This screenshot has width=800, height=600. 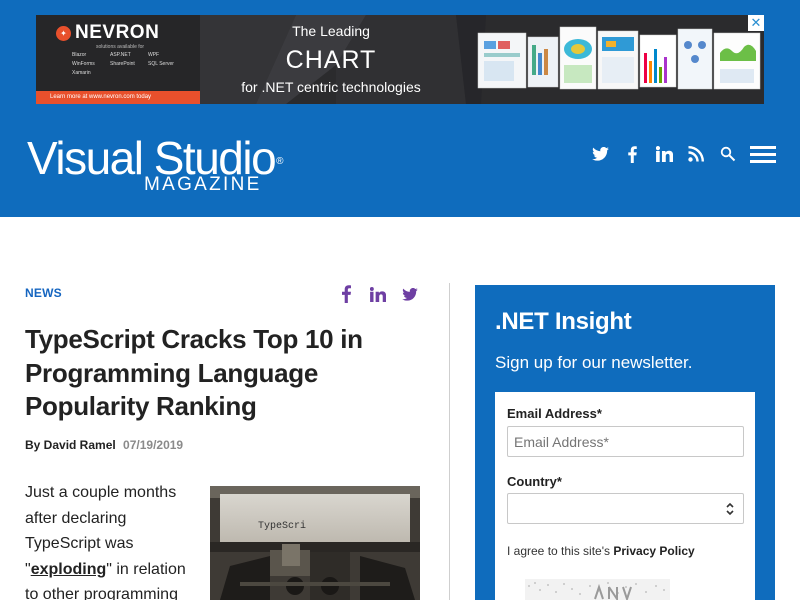 I want to click on ad-line-chart: CHART, so click(x=331, y=60).